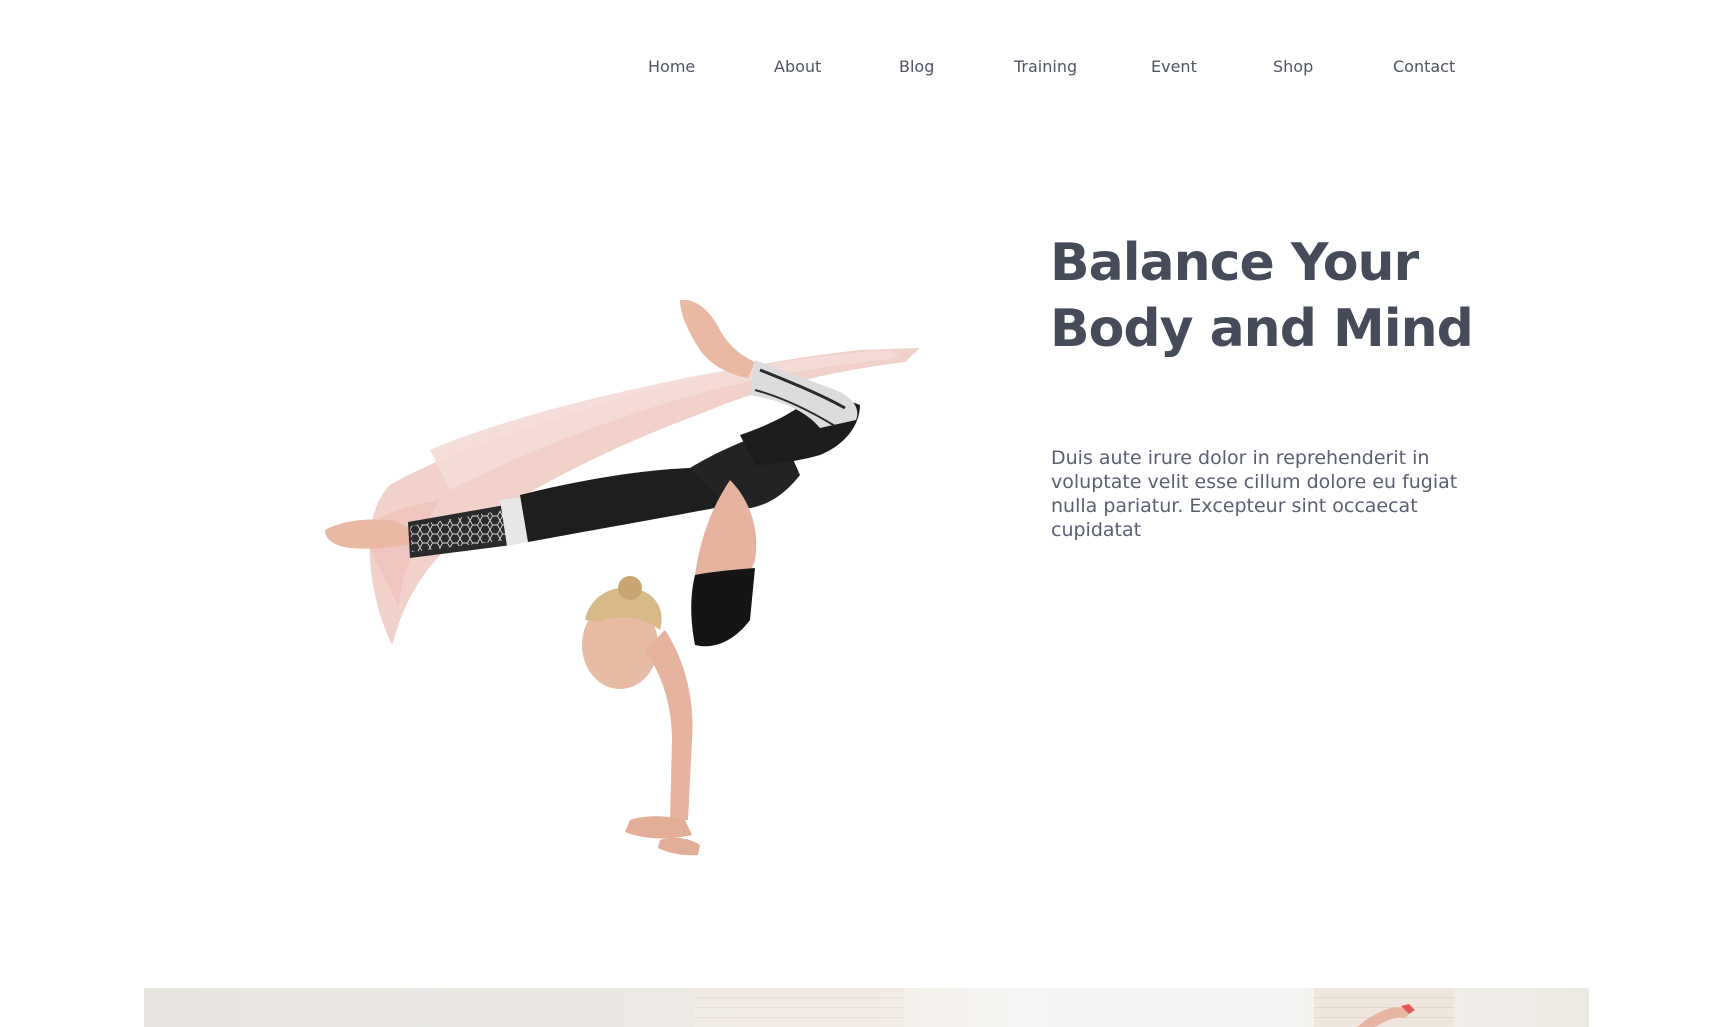  Describe the element at coordinates (671, 66) in the screenshot. I see `nav-home: Home` at that location.